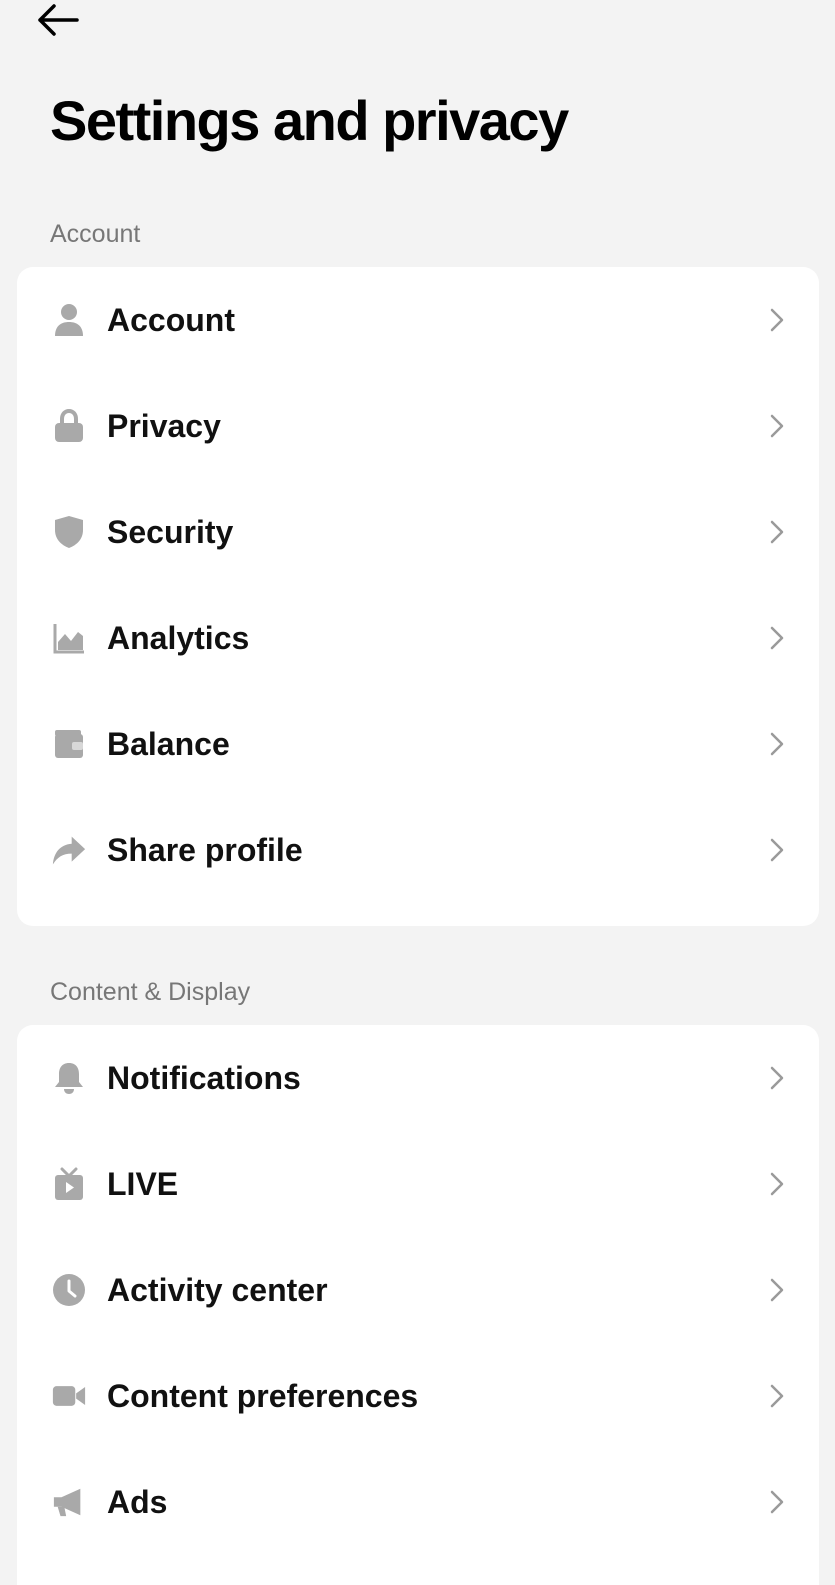 This screenshot has width=835, height=1585. What do you see at coordinates (137, 1501) in the screenshot?
I see `menu-item-label: Ads` at bounding box center [137, 1501].